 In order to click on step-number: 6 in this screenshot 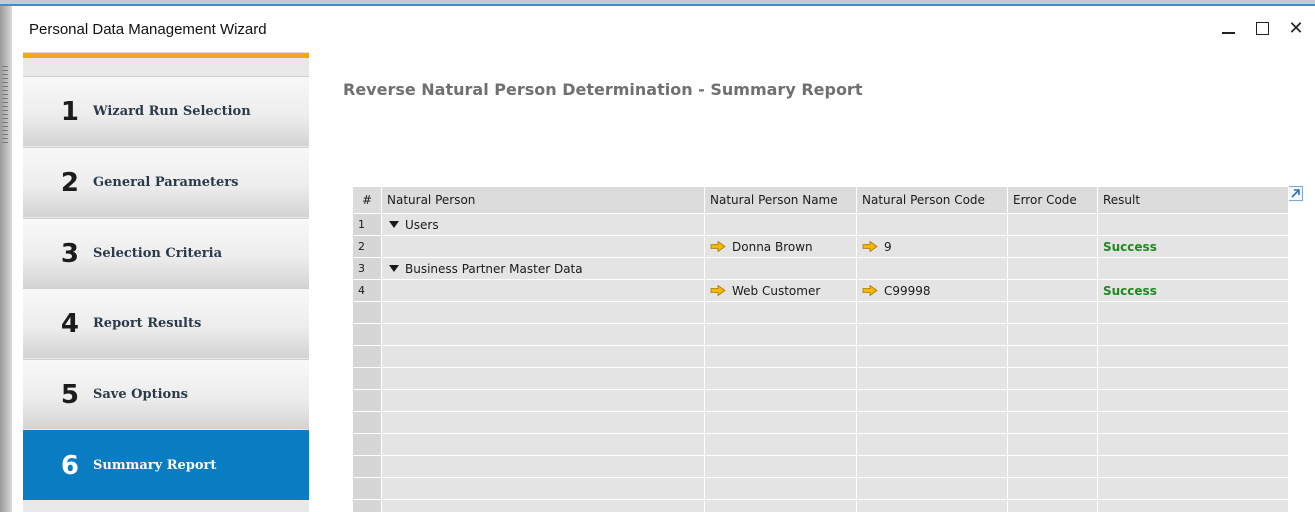, I will do `click(69, 465)`.